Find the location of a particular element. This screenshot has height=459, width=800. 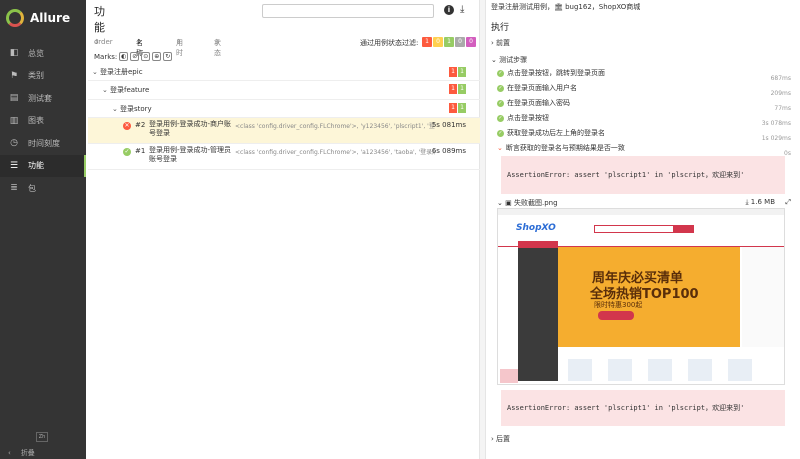

attachment-size: ⤓ 1.6 MB is located at coordinates (760, 202).